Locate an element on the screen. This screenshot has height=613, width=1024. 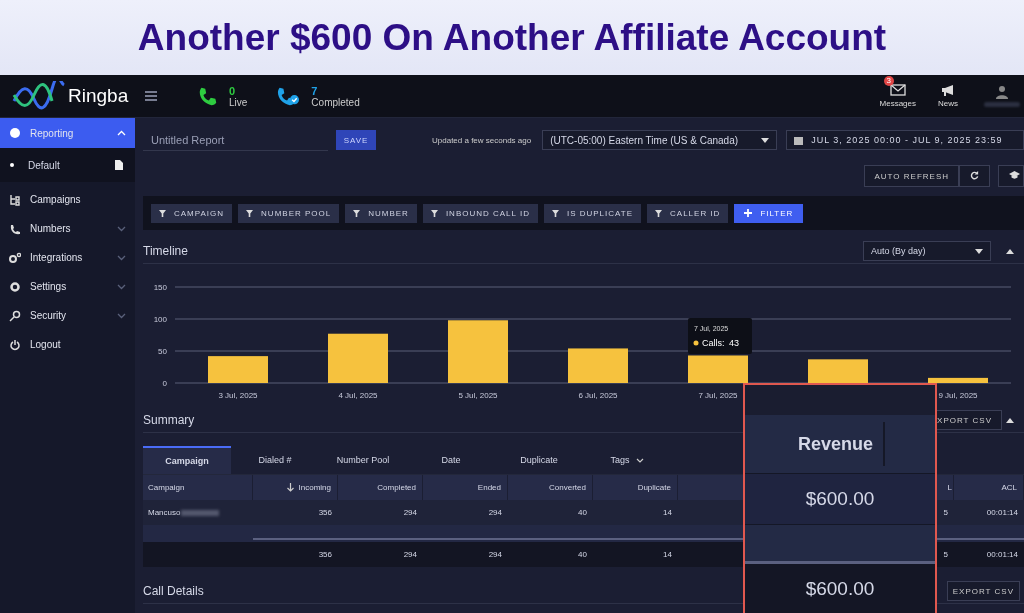
call-details-title: Call Details is located at coordinates (173, 591).